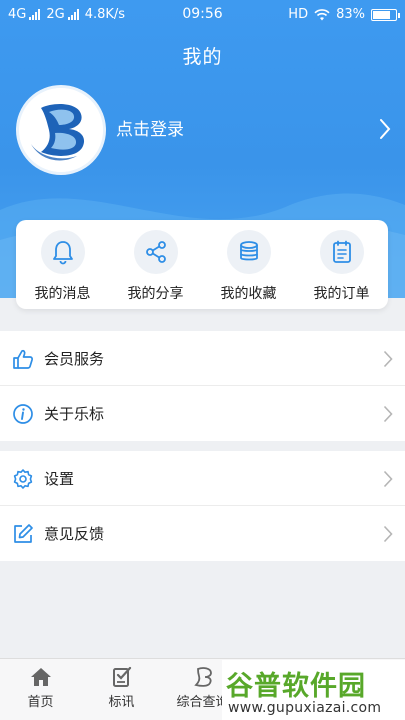 The image size is (405, 720). I want to click on notice-icon, so click(121, 676).